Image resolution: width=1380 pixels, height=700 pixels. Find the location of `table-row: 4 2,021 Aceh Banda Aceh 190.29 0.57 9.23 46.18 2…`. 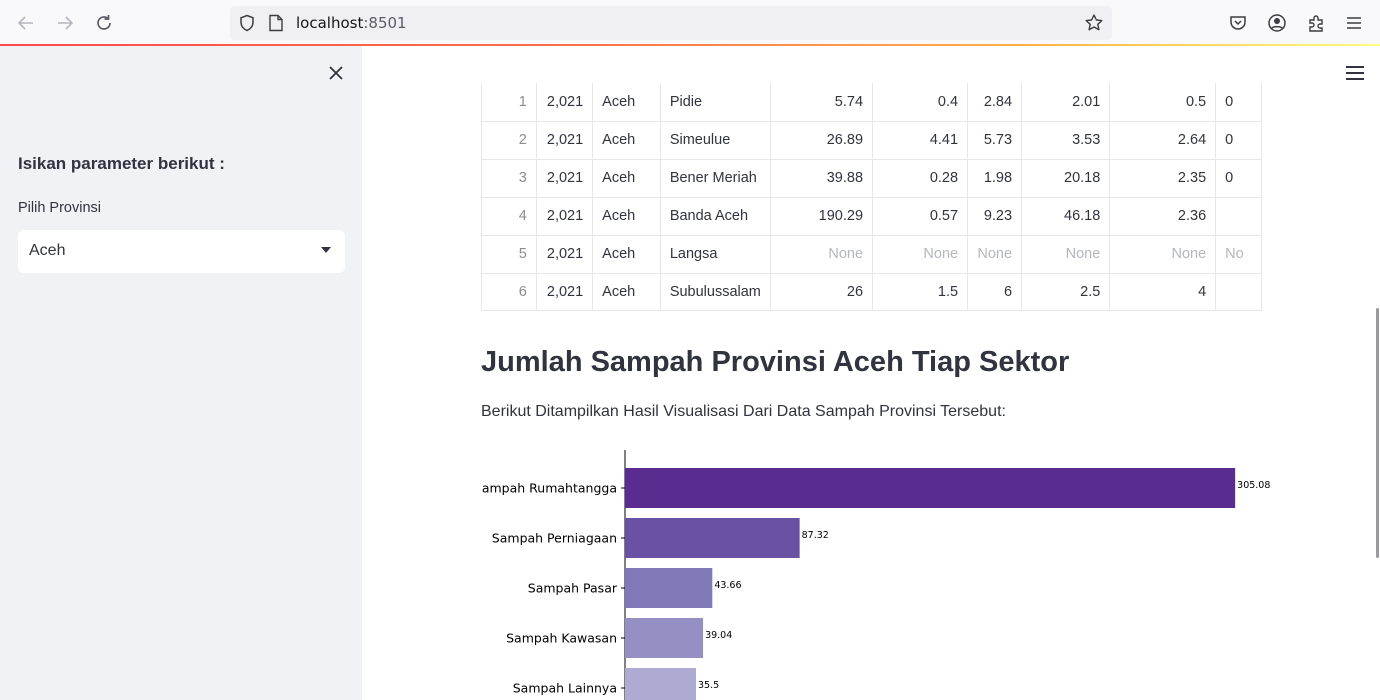

table-row: 4 2,021 Aceh Banda Aceh 190.29 0.57 9.23 46.18 2… is located at coordinates (872, 216).